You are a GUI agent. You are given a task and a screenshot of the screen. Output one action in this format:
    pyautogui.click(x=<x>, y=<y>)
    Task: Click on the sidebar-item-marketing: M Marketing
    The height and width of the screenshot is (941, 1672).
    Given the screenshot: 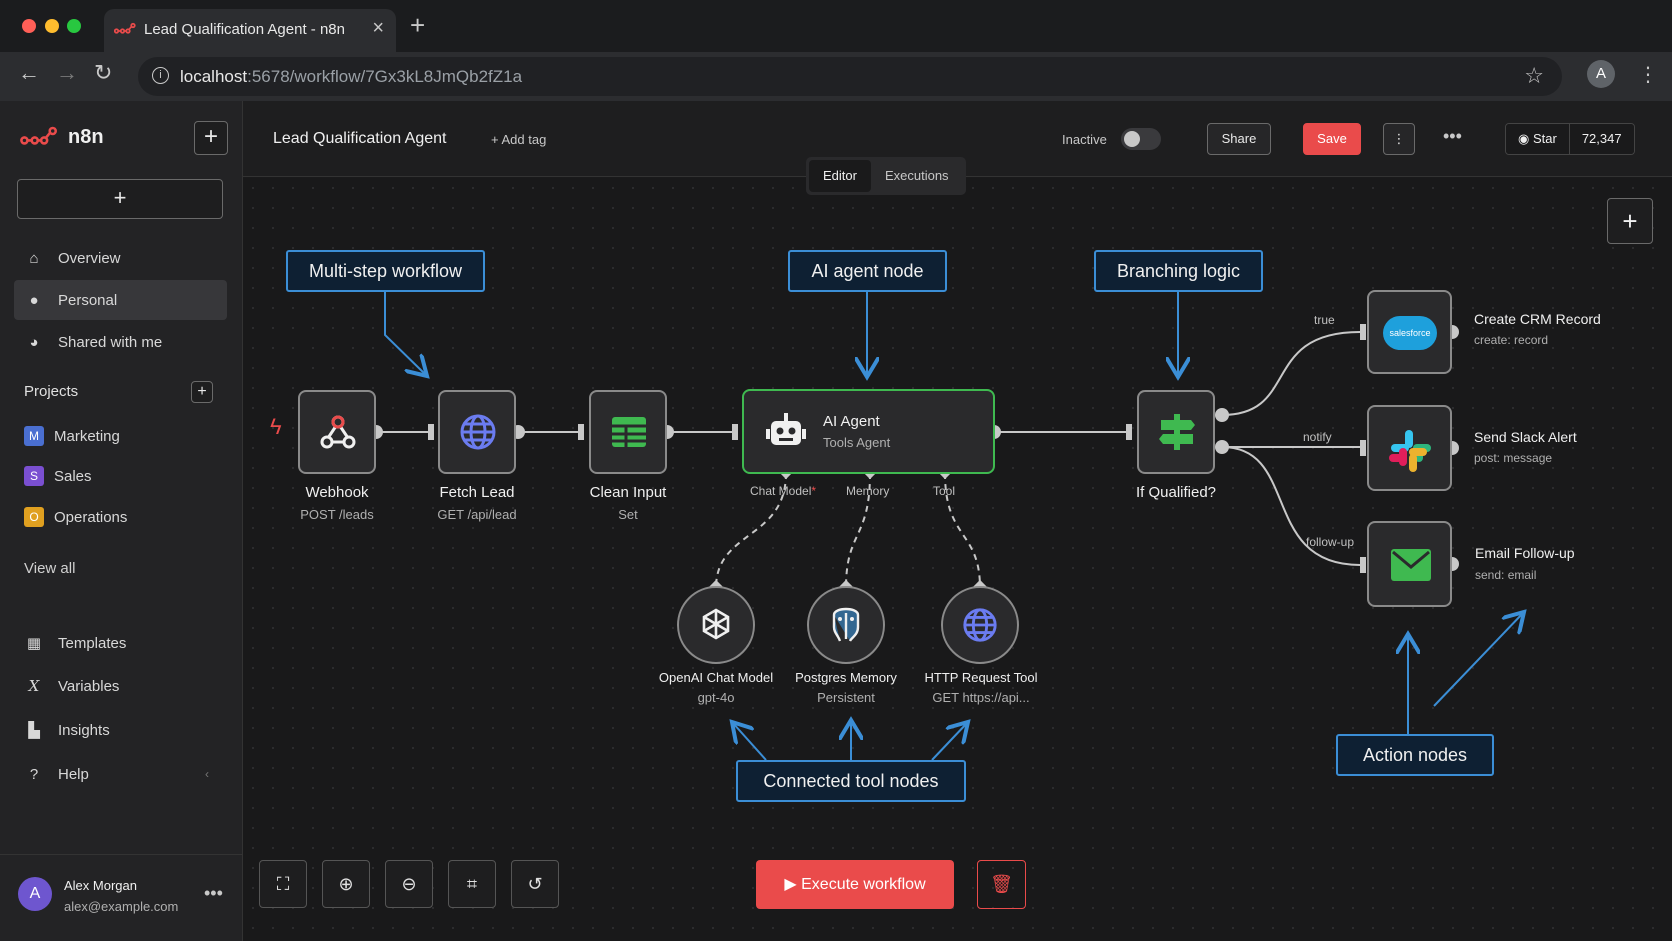 What is the action you would take?
    pyautogui.click(x=120, y=436)
    